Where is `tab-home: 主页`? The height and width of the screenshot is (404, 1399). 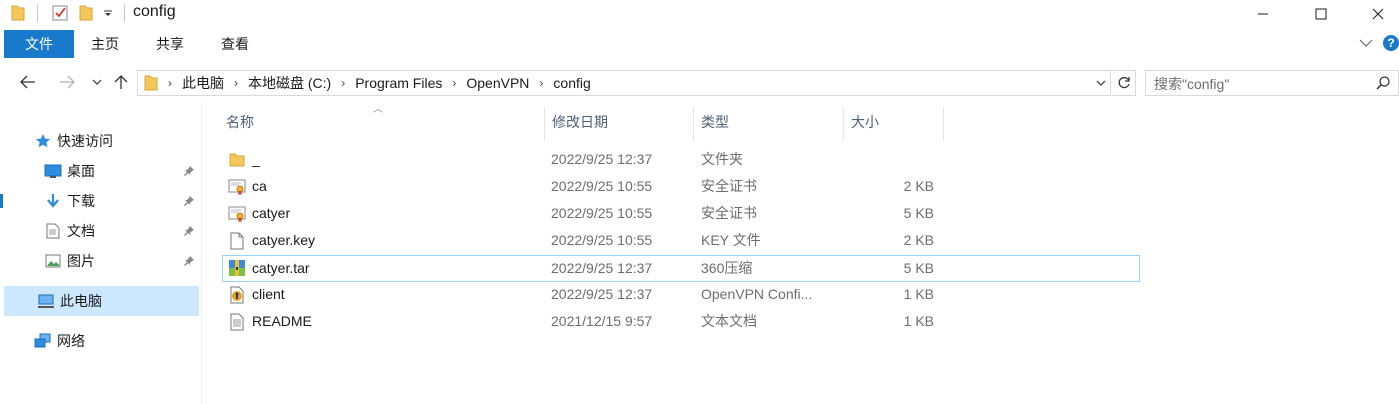
tab-home: 主页 is located at coordinates (105, 44).